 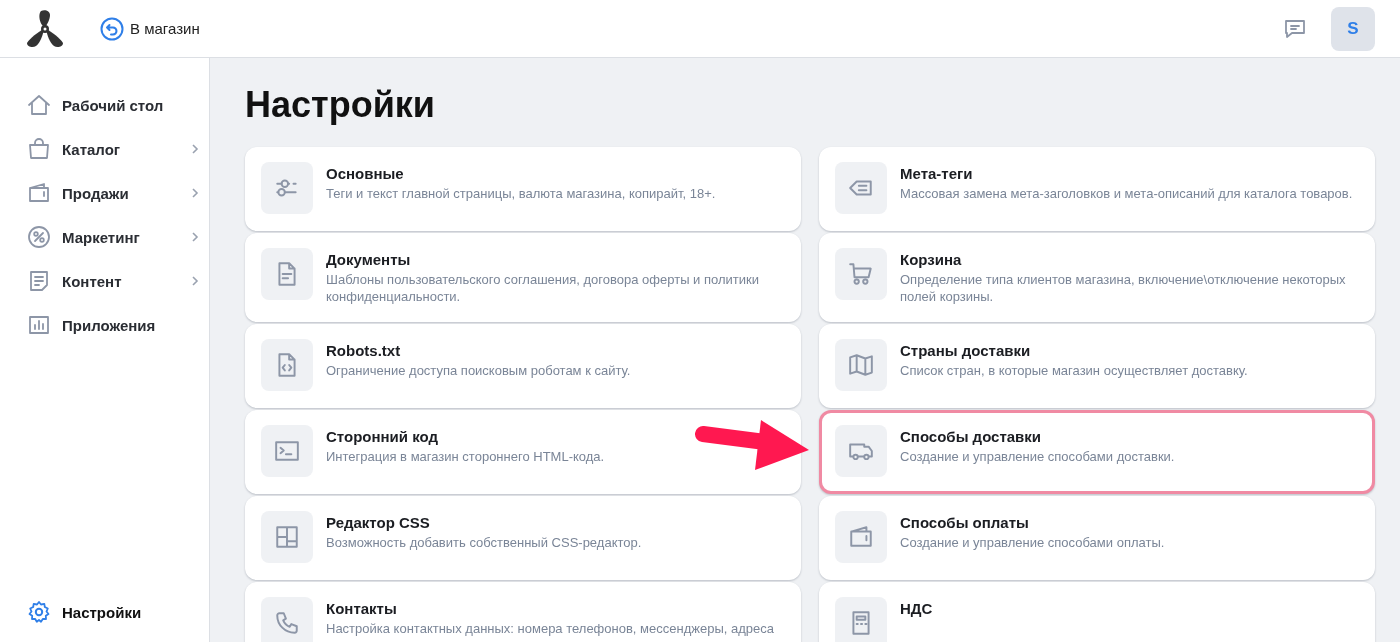 I want to click on settings-card: Страны доставки Список стран, в которые магазин осуществляет доставку., so click(x=1097, y=366).